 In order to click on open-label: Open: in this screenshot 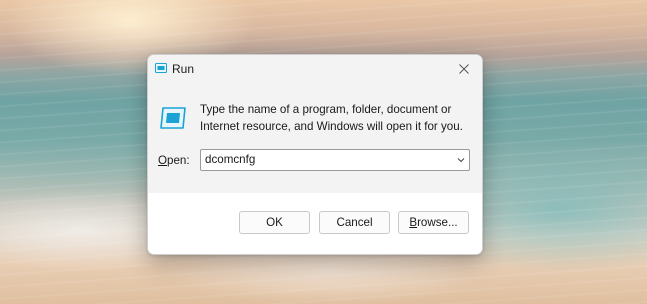, I will do `click(174, 160)`.